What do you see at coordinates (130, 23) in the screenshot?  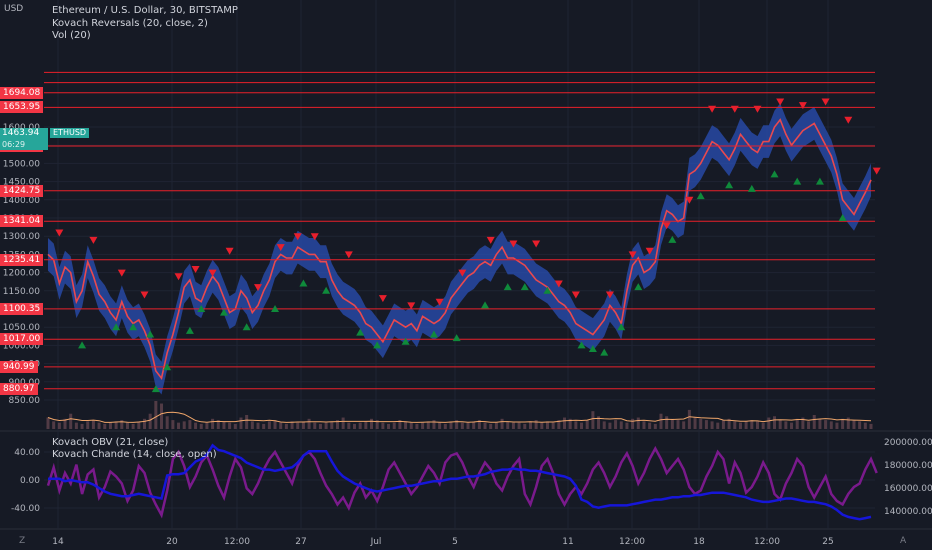 I see `indicator-kovach-reversals-label: Kovach Reversals (20, close, 2)` at bounding box center [130, 23].